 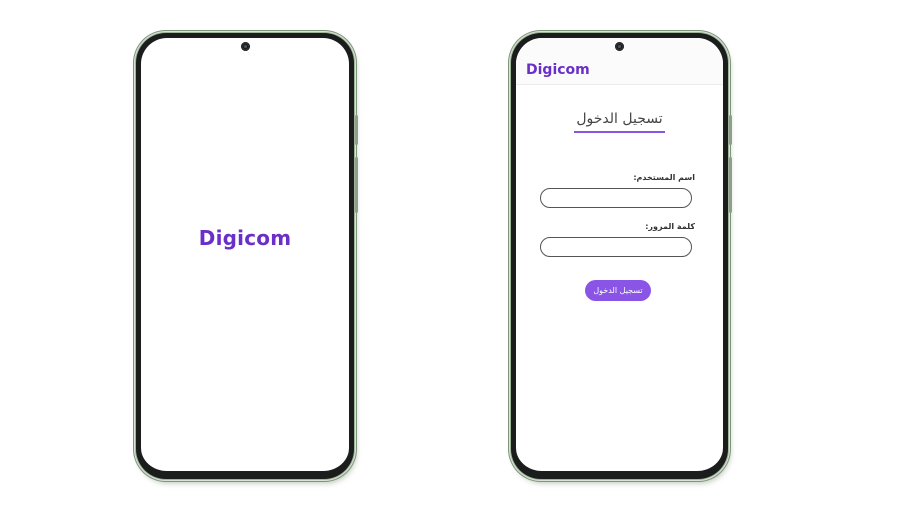 What do you see at coordinates (558, 70) in the screenshot?
I see `header-logo: Digicom` at bounding box center [558, 70].